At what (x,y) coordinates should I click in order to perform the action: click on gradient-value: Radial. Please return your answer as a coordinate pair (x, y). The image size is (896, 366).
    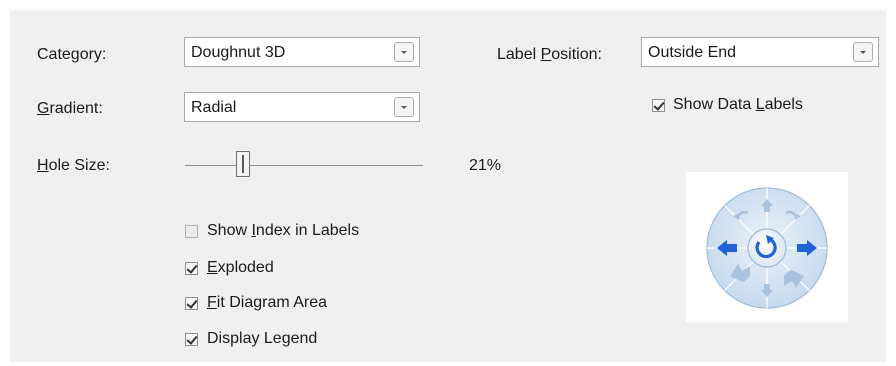
    Looking at the image, I should click on (214, 107).